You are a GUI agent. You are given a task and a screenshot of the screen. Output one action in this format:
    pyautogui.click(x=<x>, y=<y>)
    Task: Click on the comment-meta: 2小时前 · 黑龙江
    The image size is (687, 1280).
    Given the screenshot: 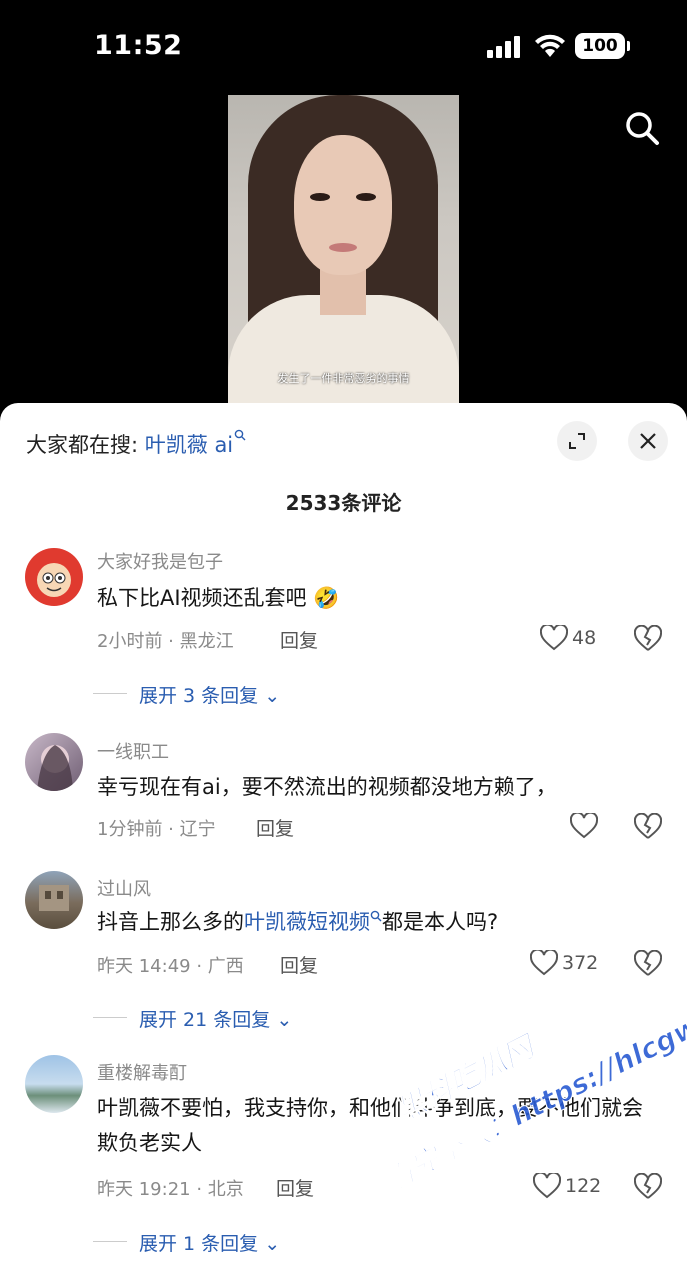 What is the action you would take?
    pyautogui.click(x=165, y=641)
    